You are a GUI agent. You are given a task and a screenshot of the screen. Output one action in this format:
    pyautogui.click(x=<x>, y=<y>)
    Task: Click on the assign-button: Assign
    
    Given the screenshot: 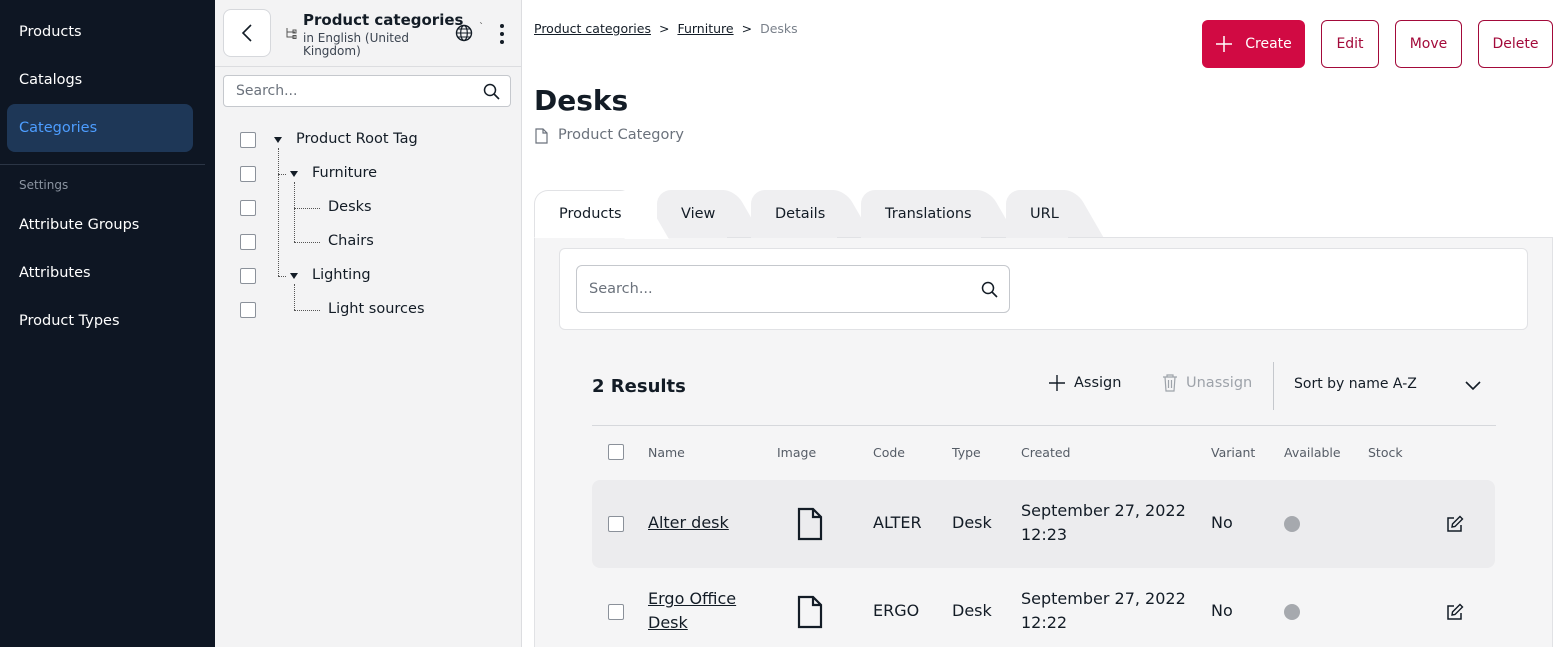 What is the action you would take?
    pyautogui.click(x=1084, y=383)
    